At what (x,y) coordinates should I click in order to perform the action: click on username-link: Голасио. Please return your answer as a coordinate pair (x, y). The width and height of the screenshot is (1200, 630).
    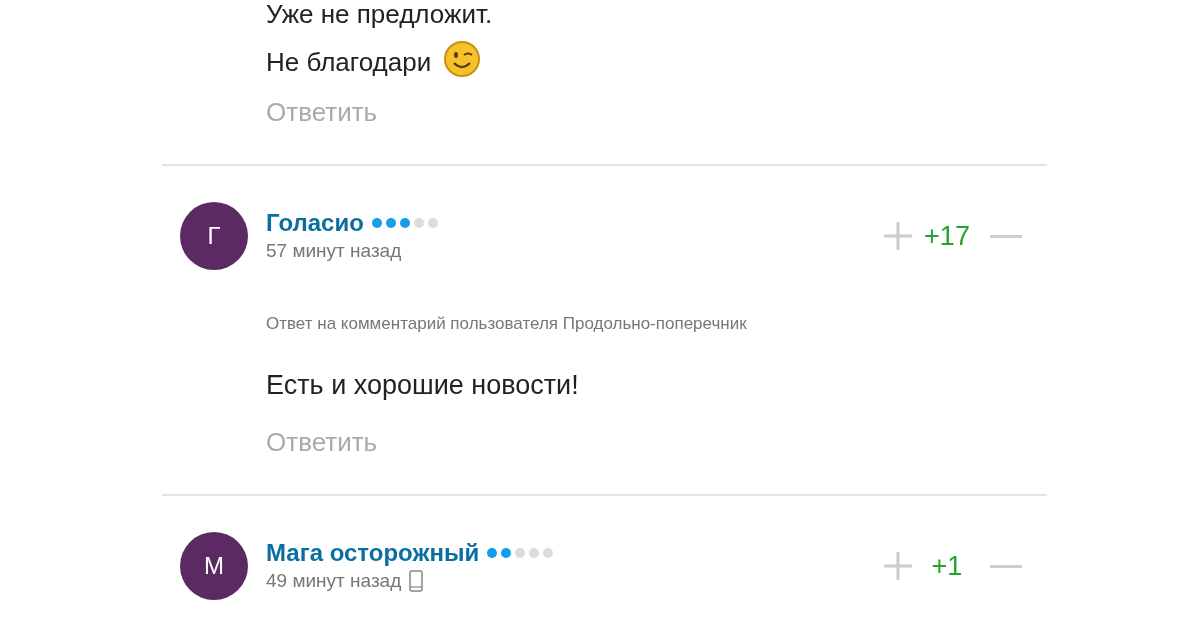
    Looking at the image, I should click on (315, 223).